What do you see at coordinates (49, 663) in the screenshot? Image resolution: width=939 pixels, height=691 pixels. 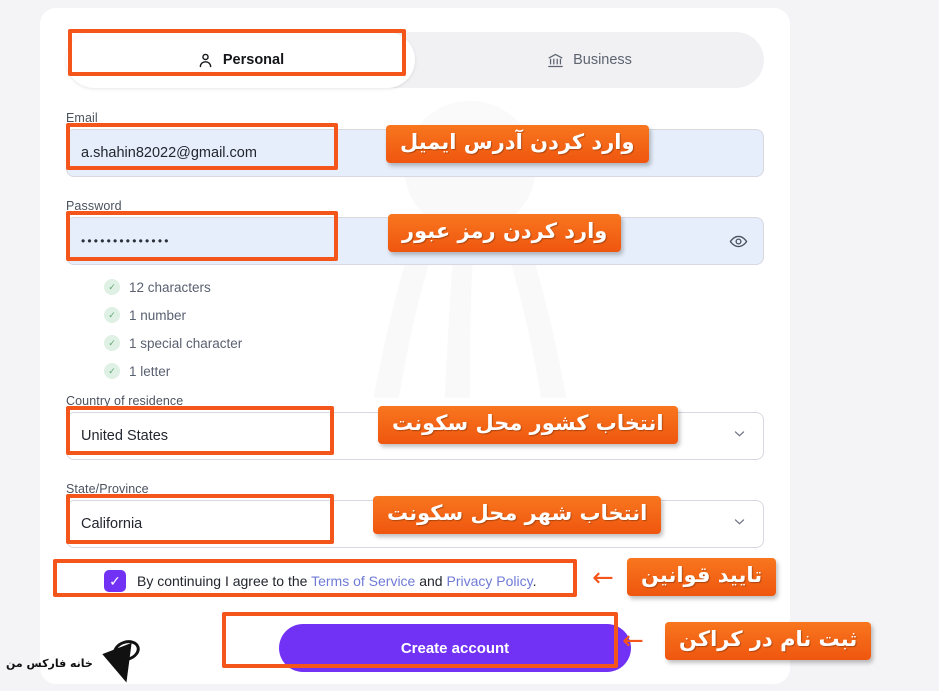 I see `brand-watermark-text: خانه فارکس من` at bounding box center [49, 663].